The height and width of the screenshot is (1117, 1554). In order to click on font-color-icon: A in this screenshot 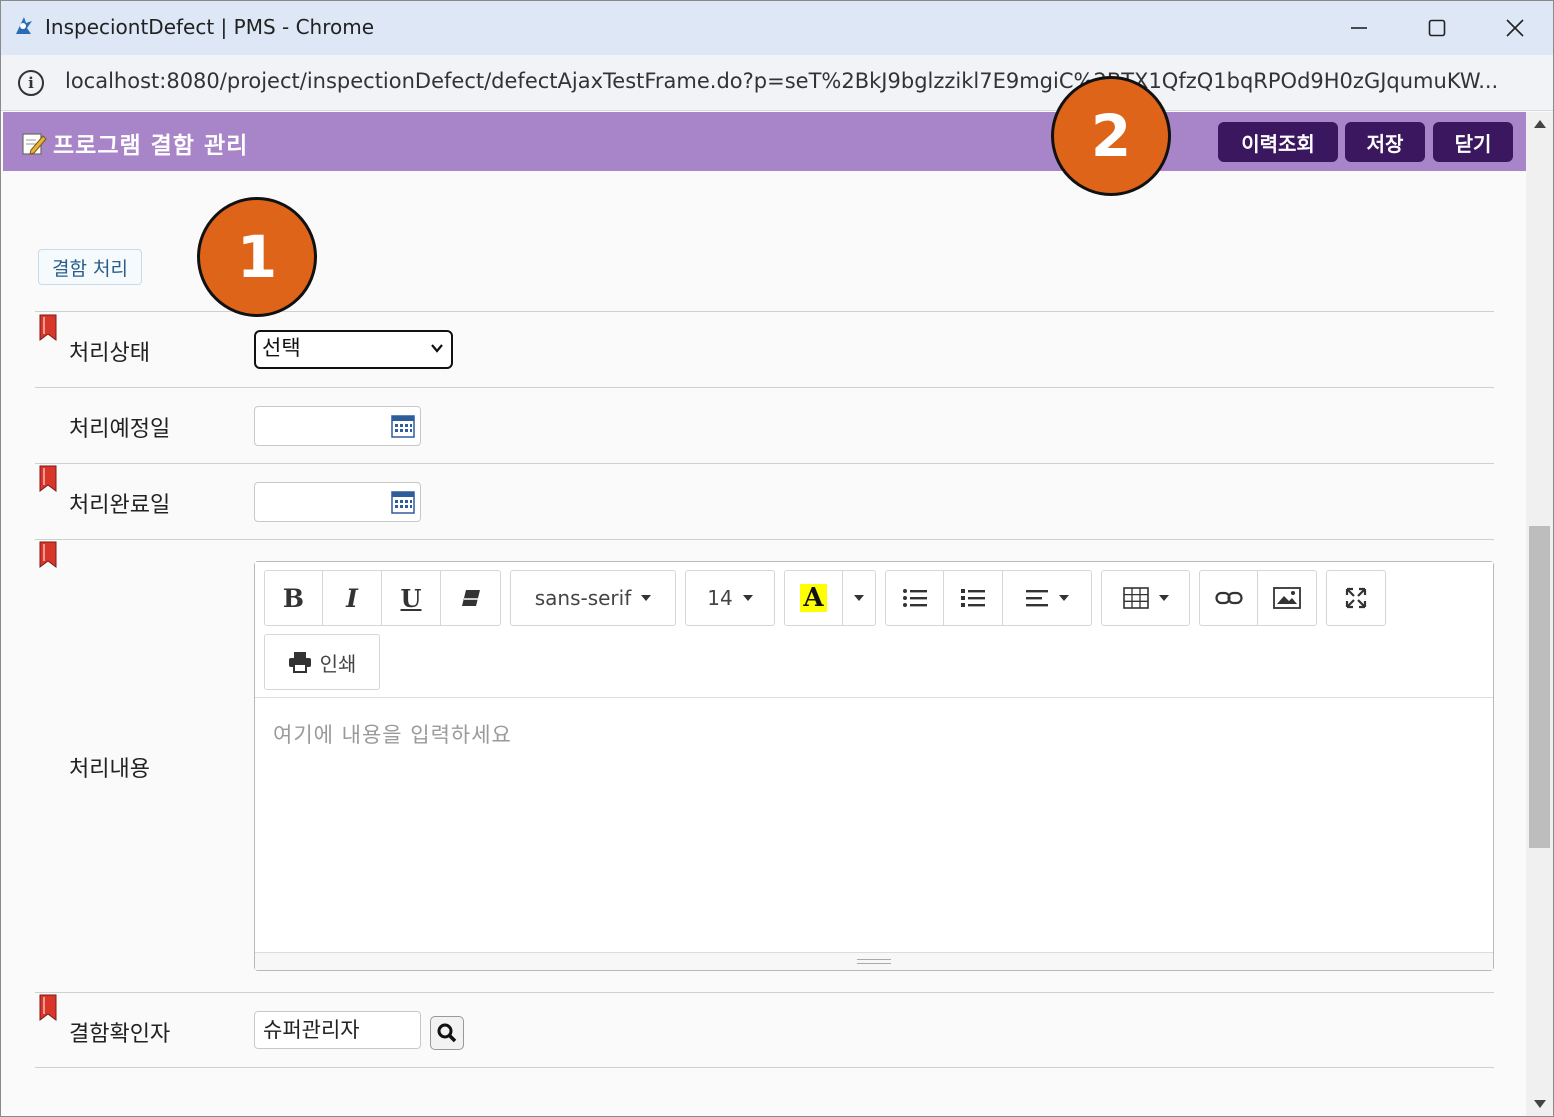, I will do `click(813, 598)`.